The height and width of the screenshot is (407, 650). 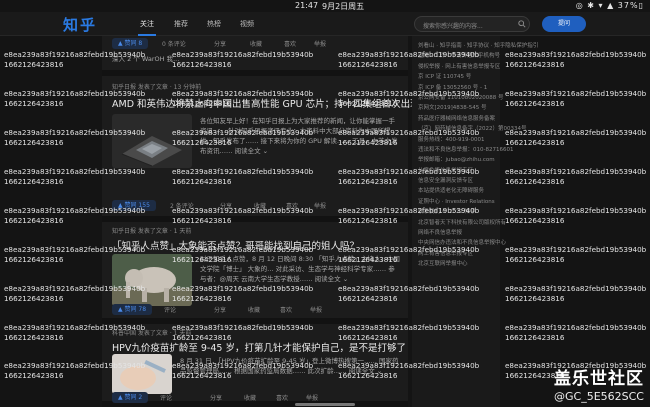 What do you see at coordinates (522, 24) in the screenshot?
I see `search-icon` at bounding box center [522, 24].